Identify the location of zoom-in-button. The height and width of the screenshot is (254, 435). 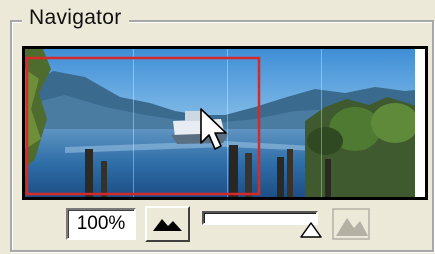
(352, 224).